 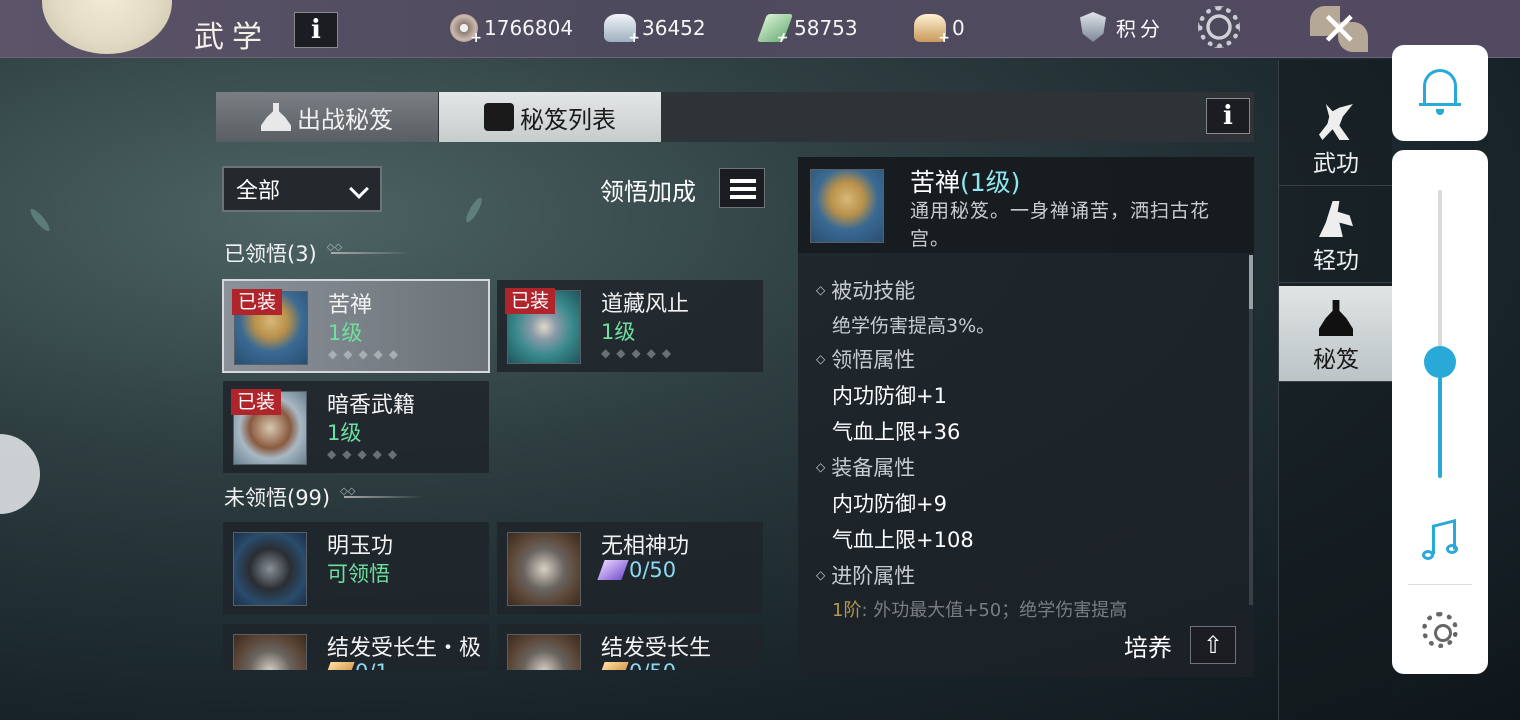 I want to click on manual-name: 明玉功, so click(x=360, y=546).